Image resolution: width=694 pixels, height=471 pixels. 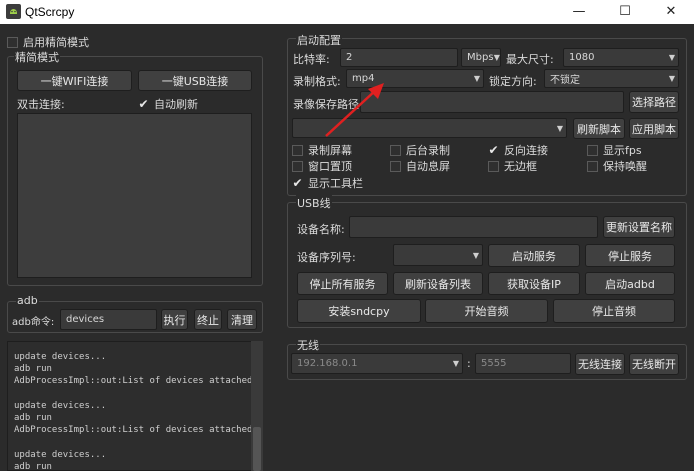 I want to click on option-show-fps: 显示fps, so click(x=614, y=150).